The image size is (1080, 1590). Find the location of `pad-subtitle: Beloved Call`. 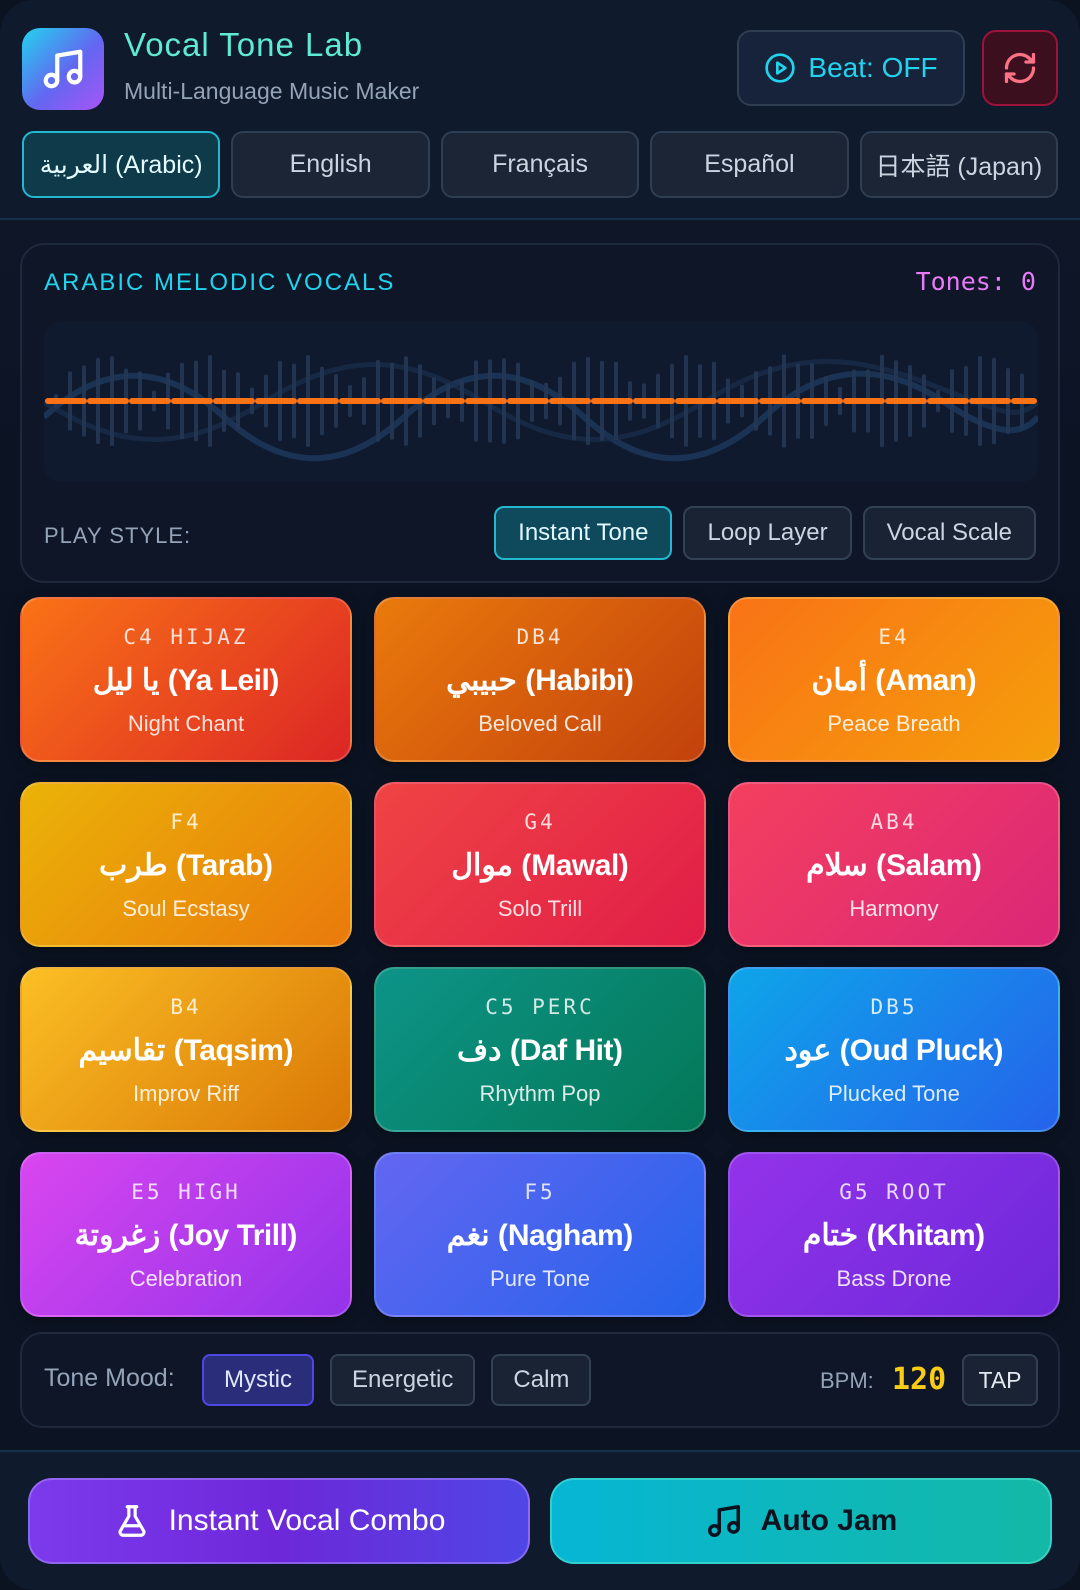

pad-subtitle: Beloved Call is located at coordinates (540, 723).